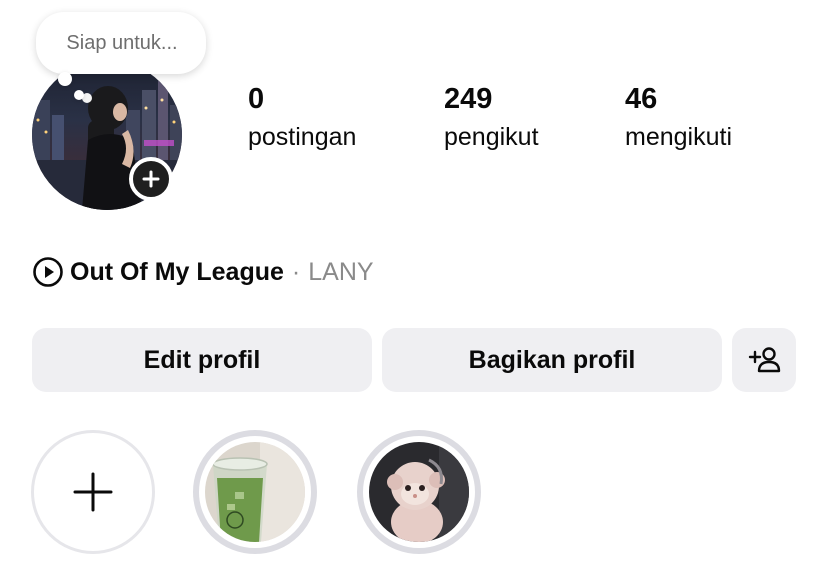 The width and height of the screenshot is (828, 564). What do you see at coordinates (552, 360) in the screenshot?
I see `share-profile-button: Bagikan profil` at bounding box center [552, 360].